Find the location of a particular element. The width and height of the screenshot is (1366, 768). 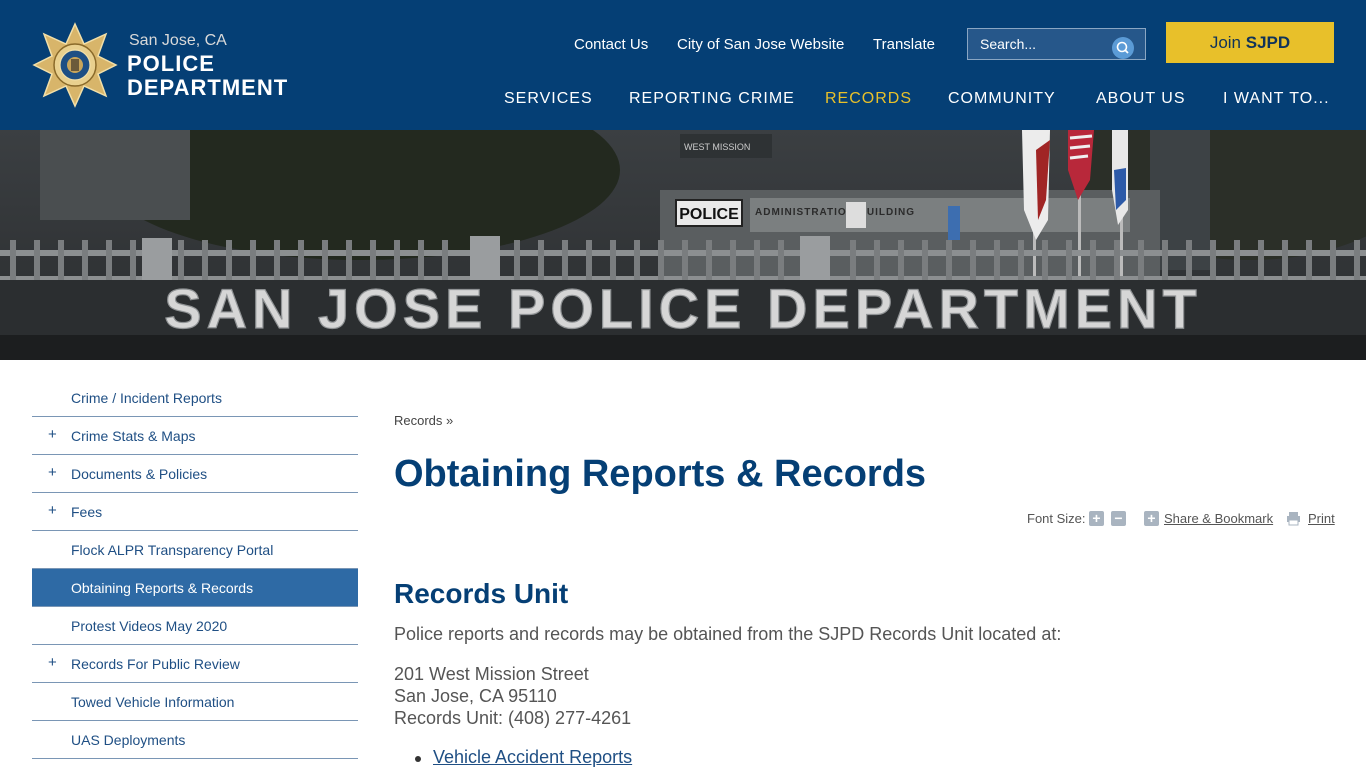

address-line-street: 201 West Mission Street is located at coordinates (491, 674).